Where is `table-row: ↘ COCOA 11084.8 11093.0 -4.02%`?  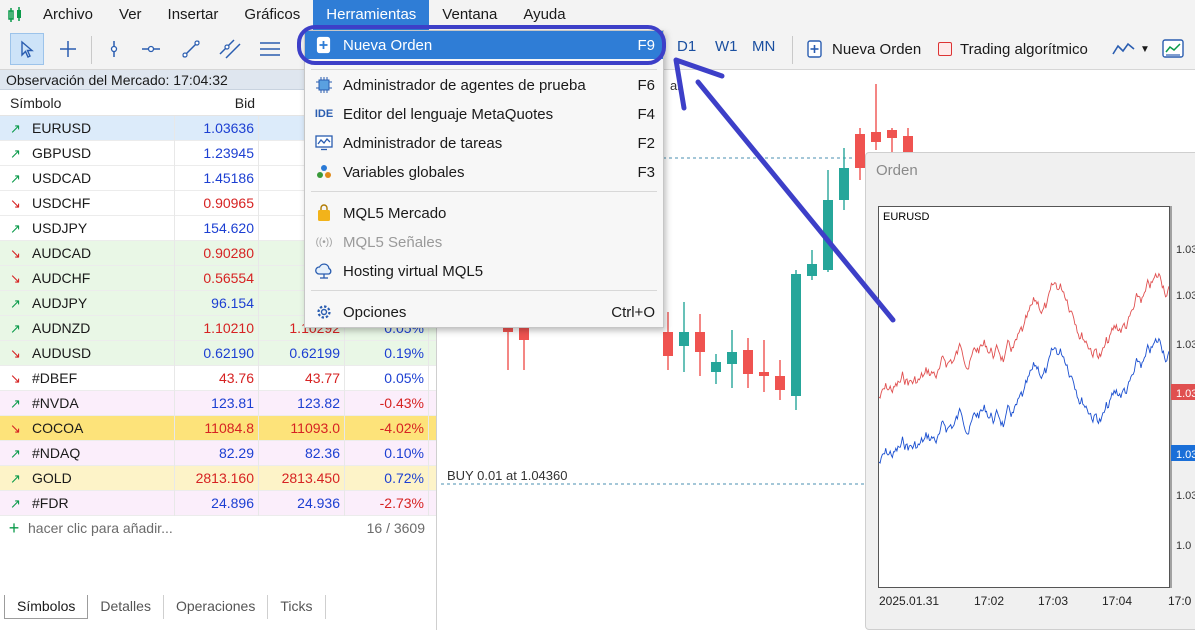
table-row: ↘ COCOA 11084.8 11093.0 -4.02% is located at coordinates (218, 428).